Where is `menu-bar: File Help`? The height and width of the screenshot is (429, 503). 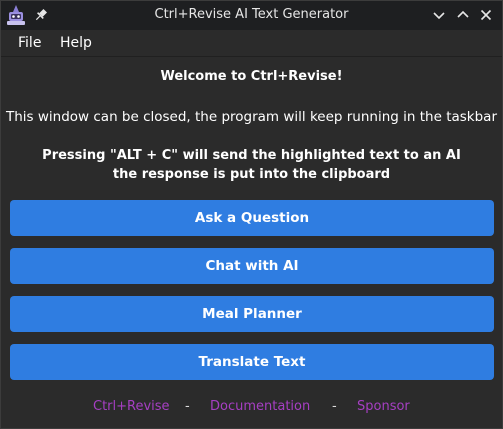
menu-bar: File Help is located at coordinates (251, 43).